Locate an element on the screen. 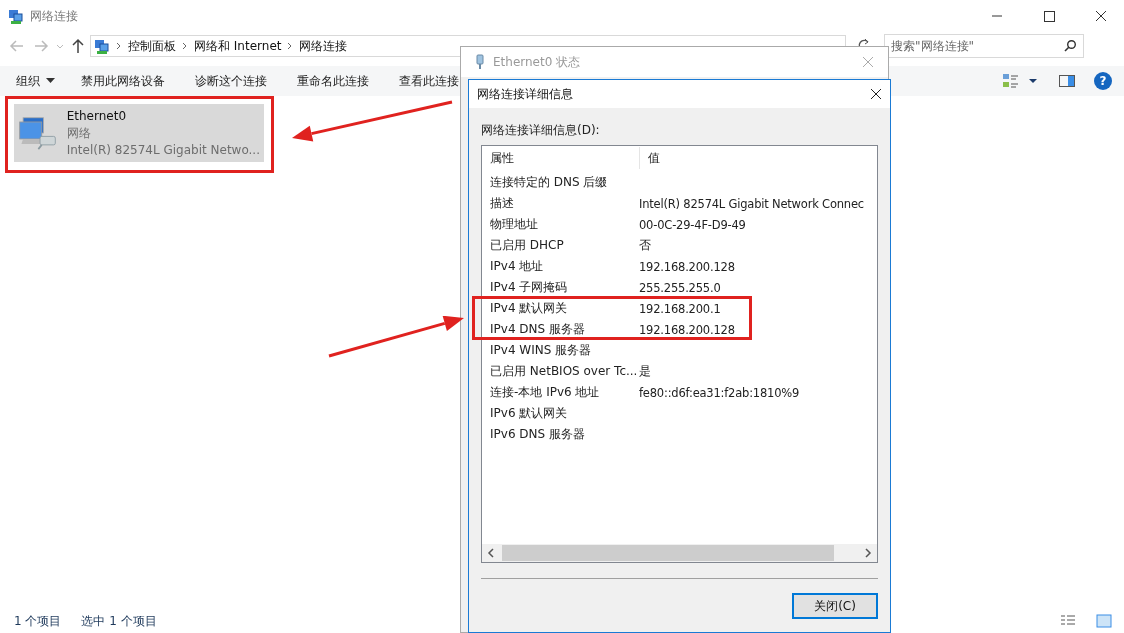 This screenshot has width=1124, height=633. breadcrumb: 网络和 Internet is located at coordinates (238, 46).